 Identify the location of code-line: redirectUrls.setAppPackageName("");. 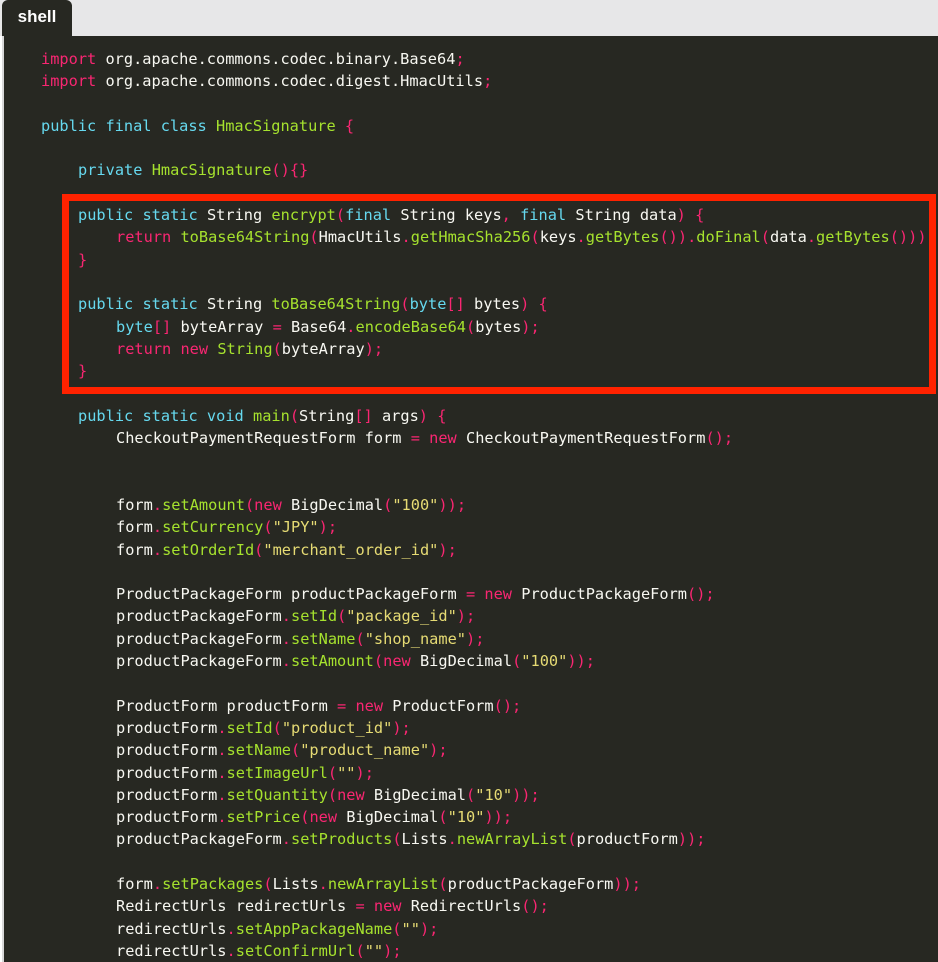
(471, 929).